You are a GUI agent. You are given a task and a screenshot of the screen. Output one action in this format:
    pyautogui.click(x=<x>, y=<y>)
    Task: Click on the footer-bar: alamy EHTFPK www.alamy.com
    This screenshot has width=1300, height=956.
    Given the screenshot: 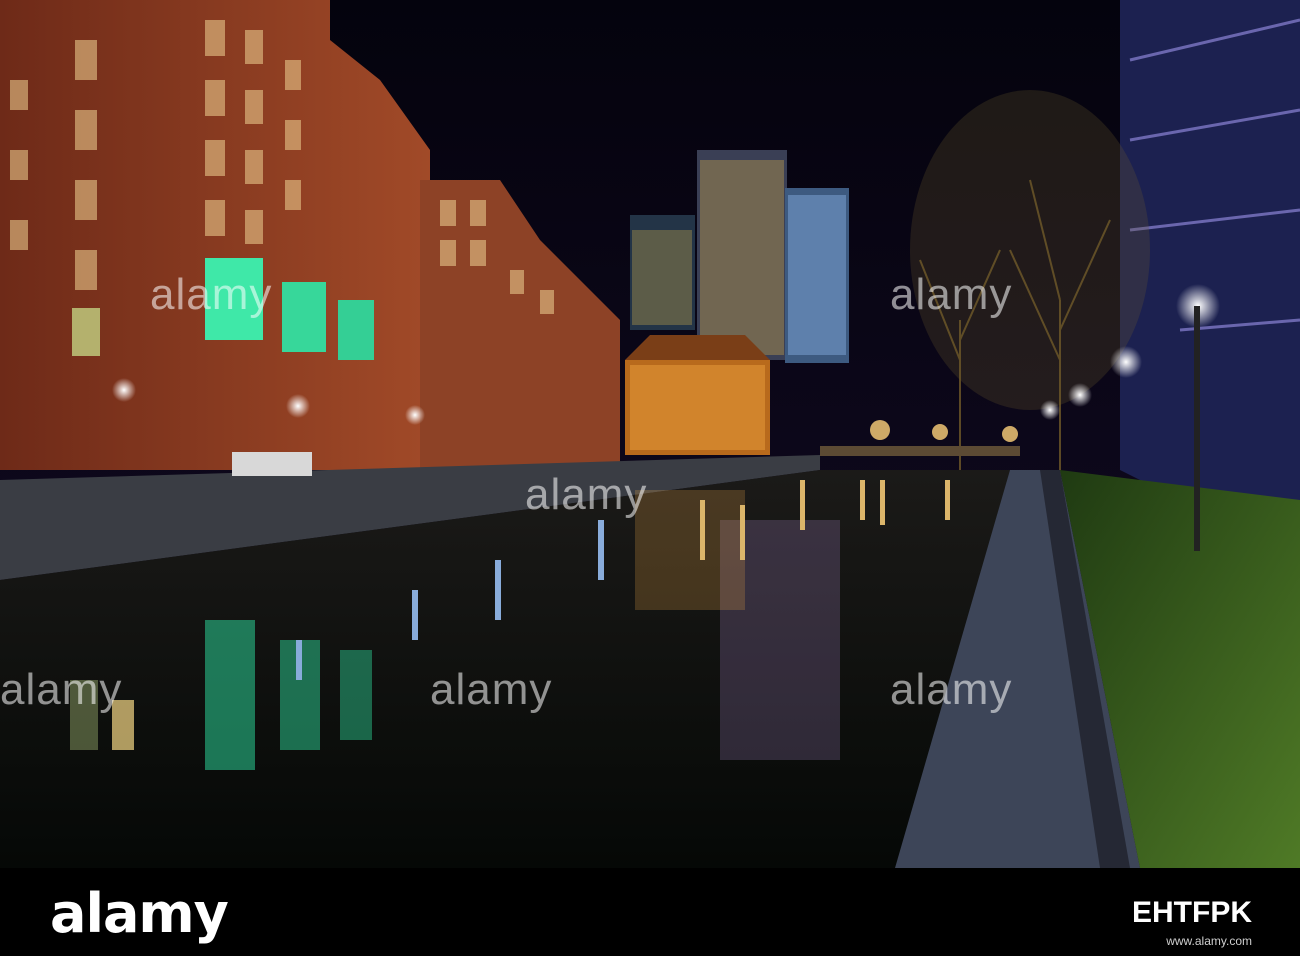 What is the action you would take?
    pyautogui.click(x=650, y=912)
    